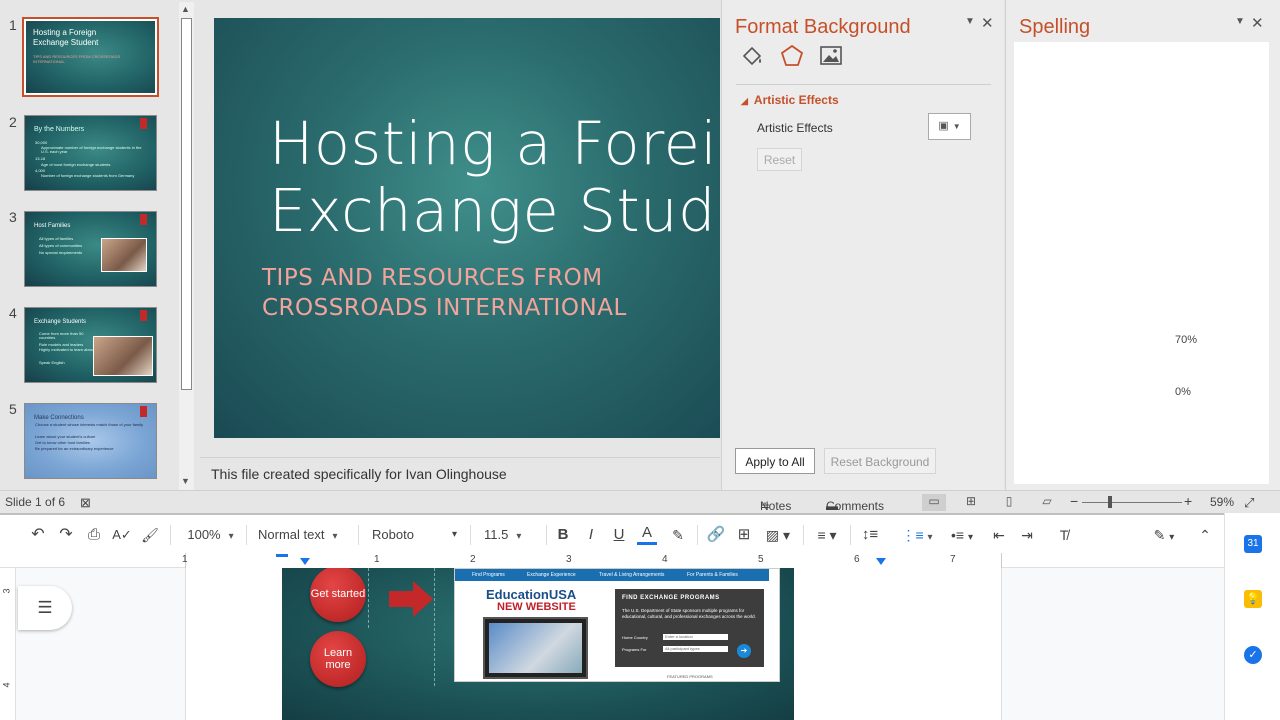 This screenshot has height=720, width=1280. Describe the element at coordinates (1142, 245) in the screenshot. I see `spelling-pane: Spelling ▼ ✕ 70% 0%` at that location.